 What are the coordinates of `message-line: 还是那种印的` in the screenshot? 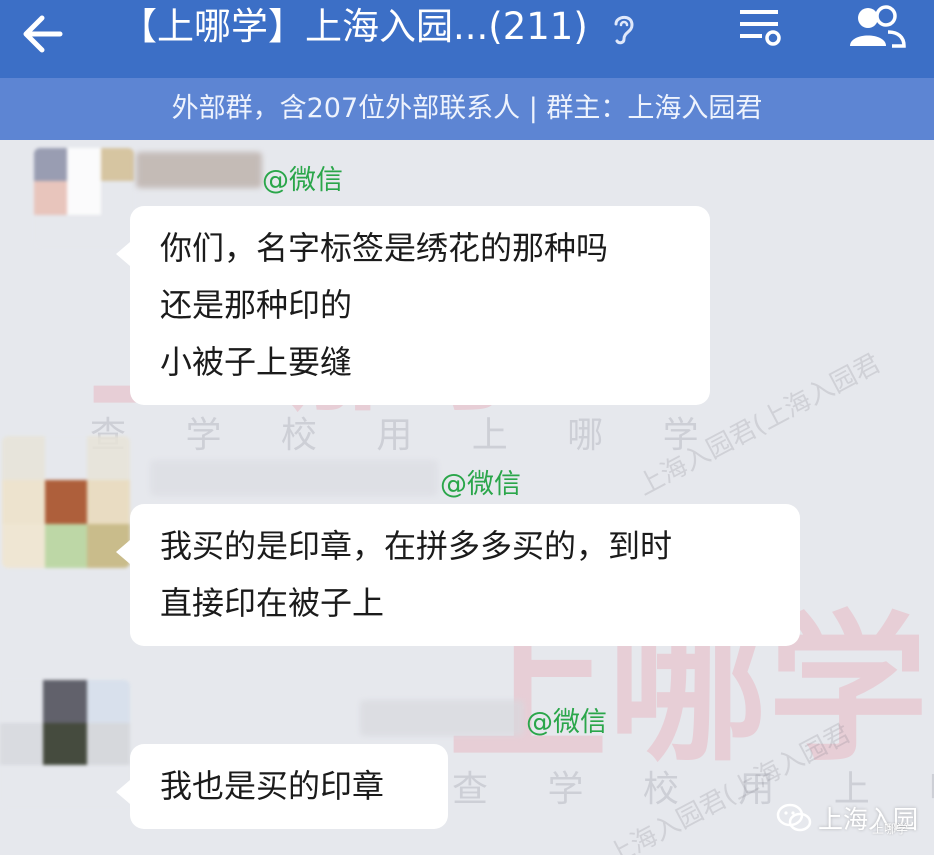 It's located at (256, 305).